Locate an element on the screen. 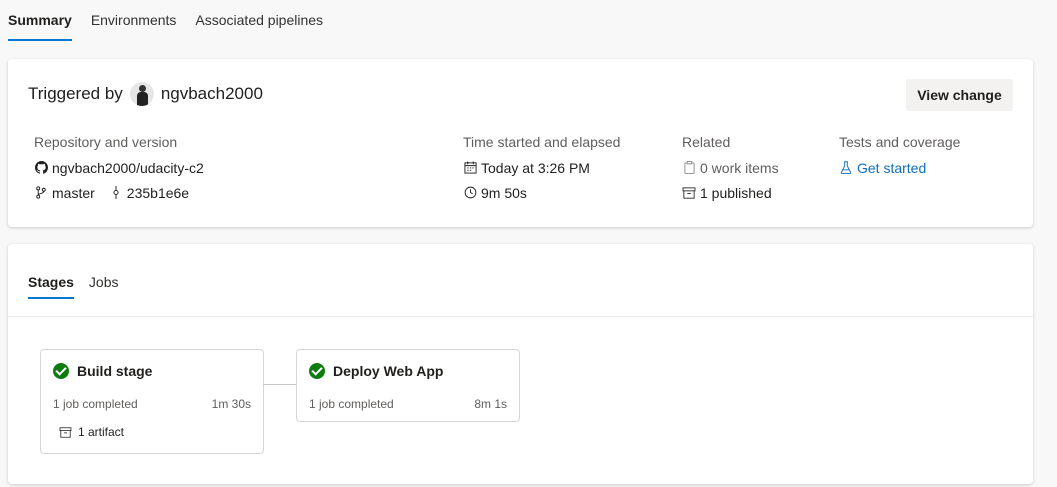 The image size is (1057, 487). related-section: Related 0 work items 1 published is located at coordinates (730, 171).